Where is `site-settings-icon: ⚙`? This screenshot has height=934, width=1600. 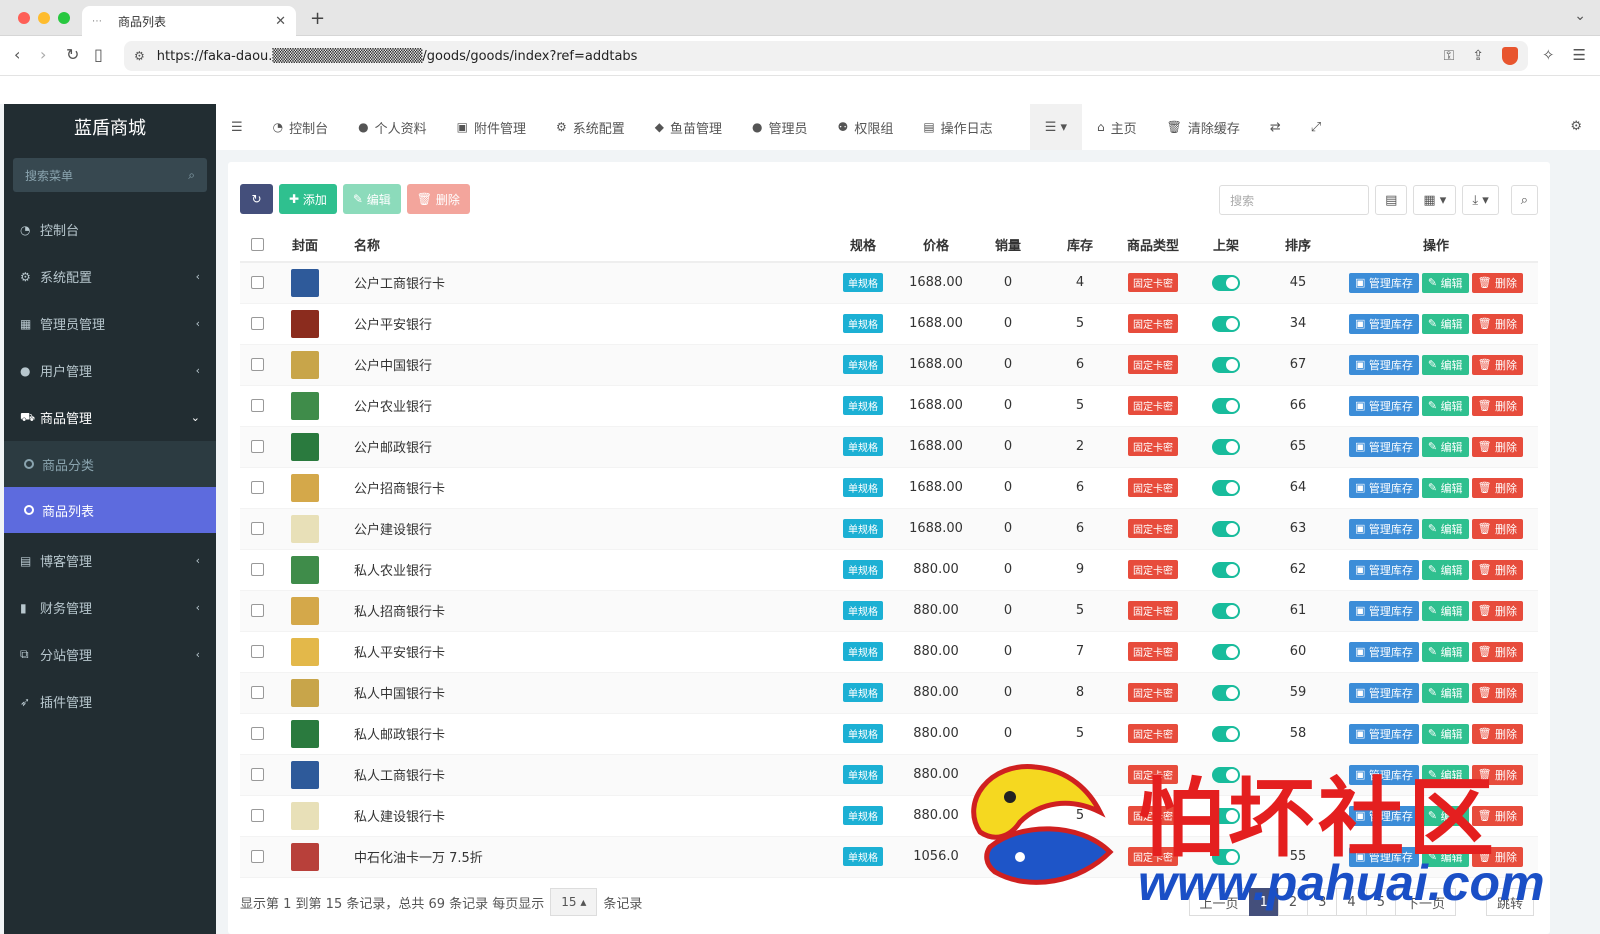
site-settings-icon: ⚙ is located at coordinates (139, 56).